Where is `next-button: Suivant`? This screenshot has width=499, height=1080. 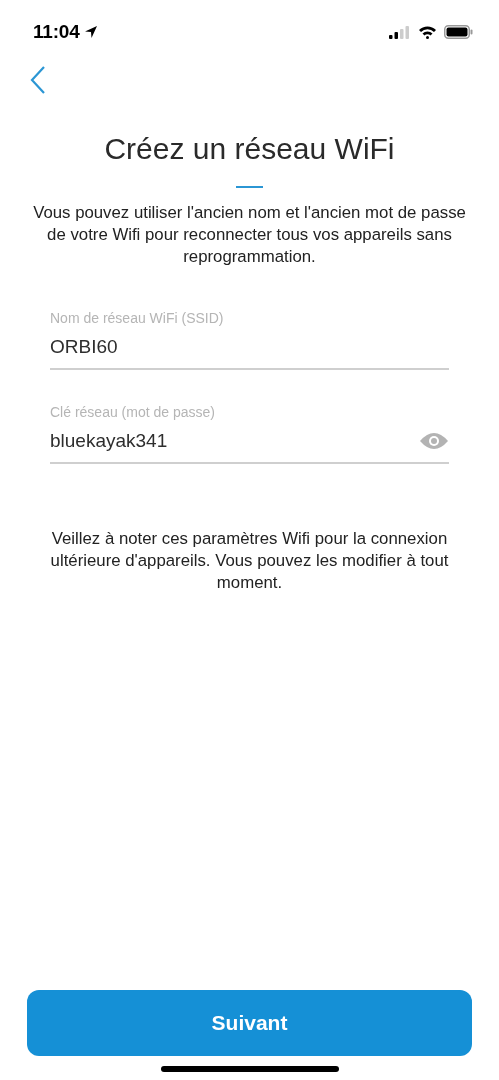 next-button: Suivant is located at coordinates (249, 1023).